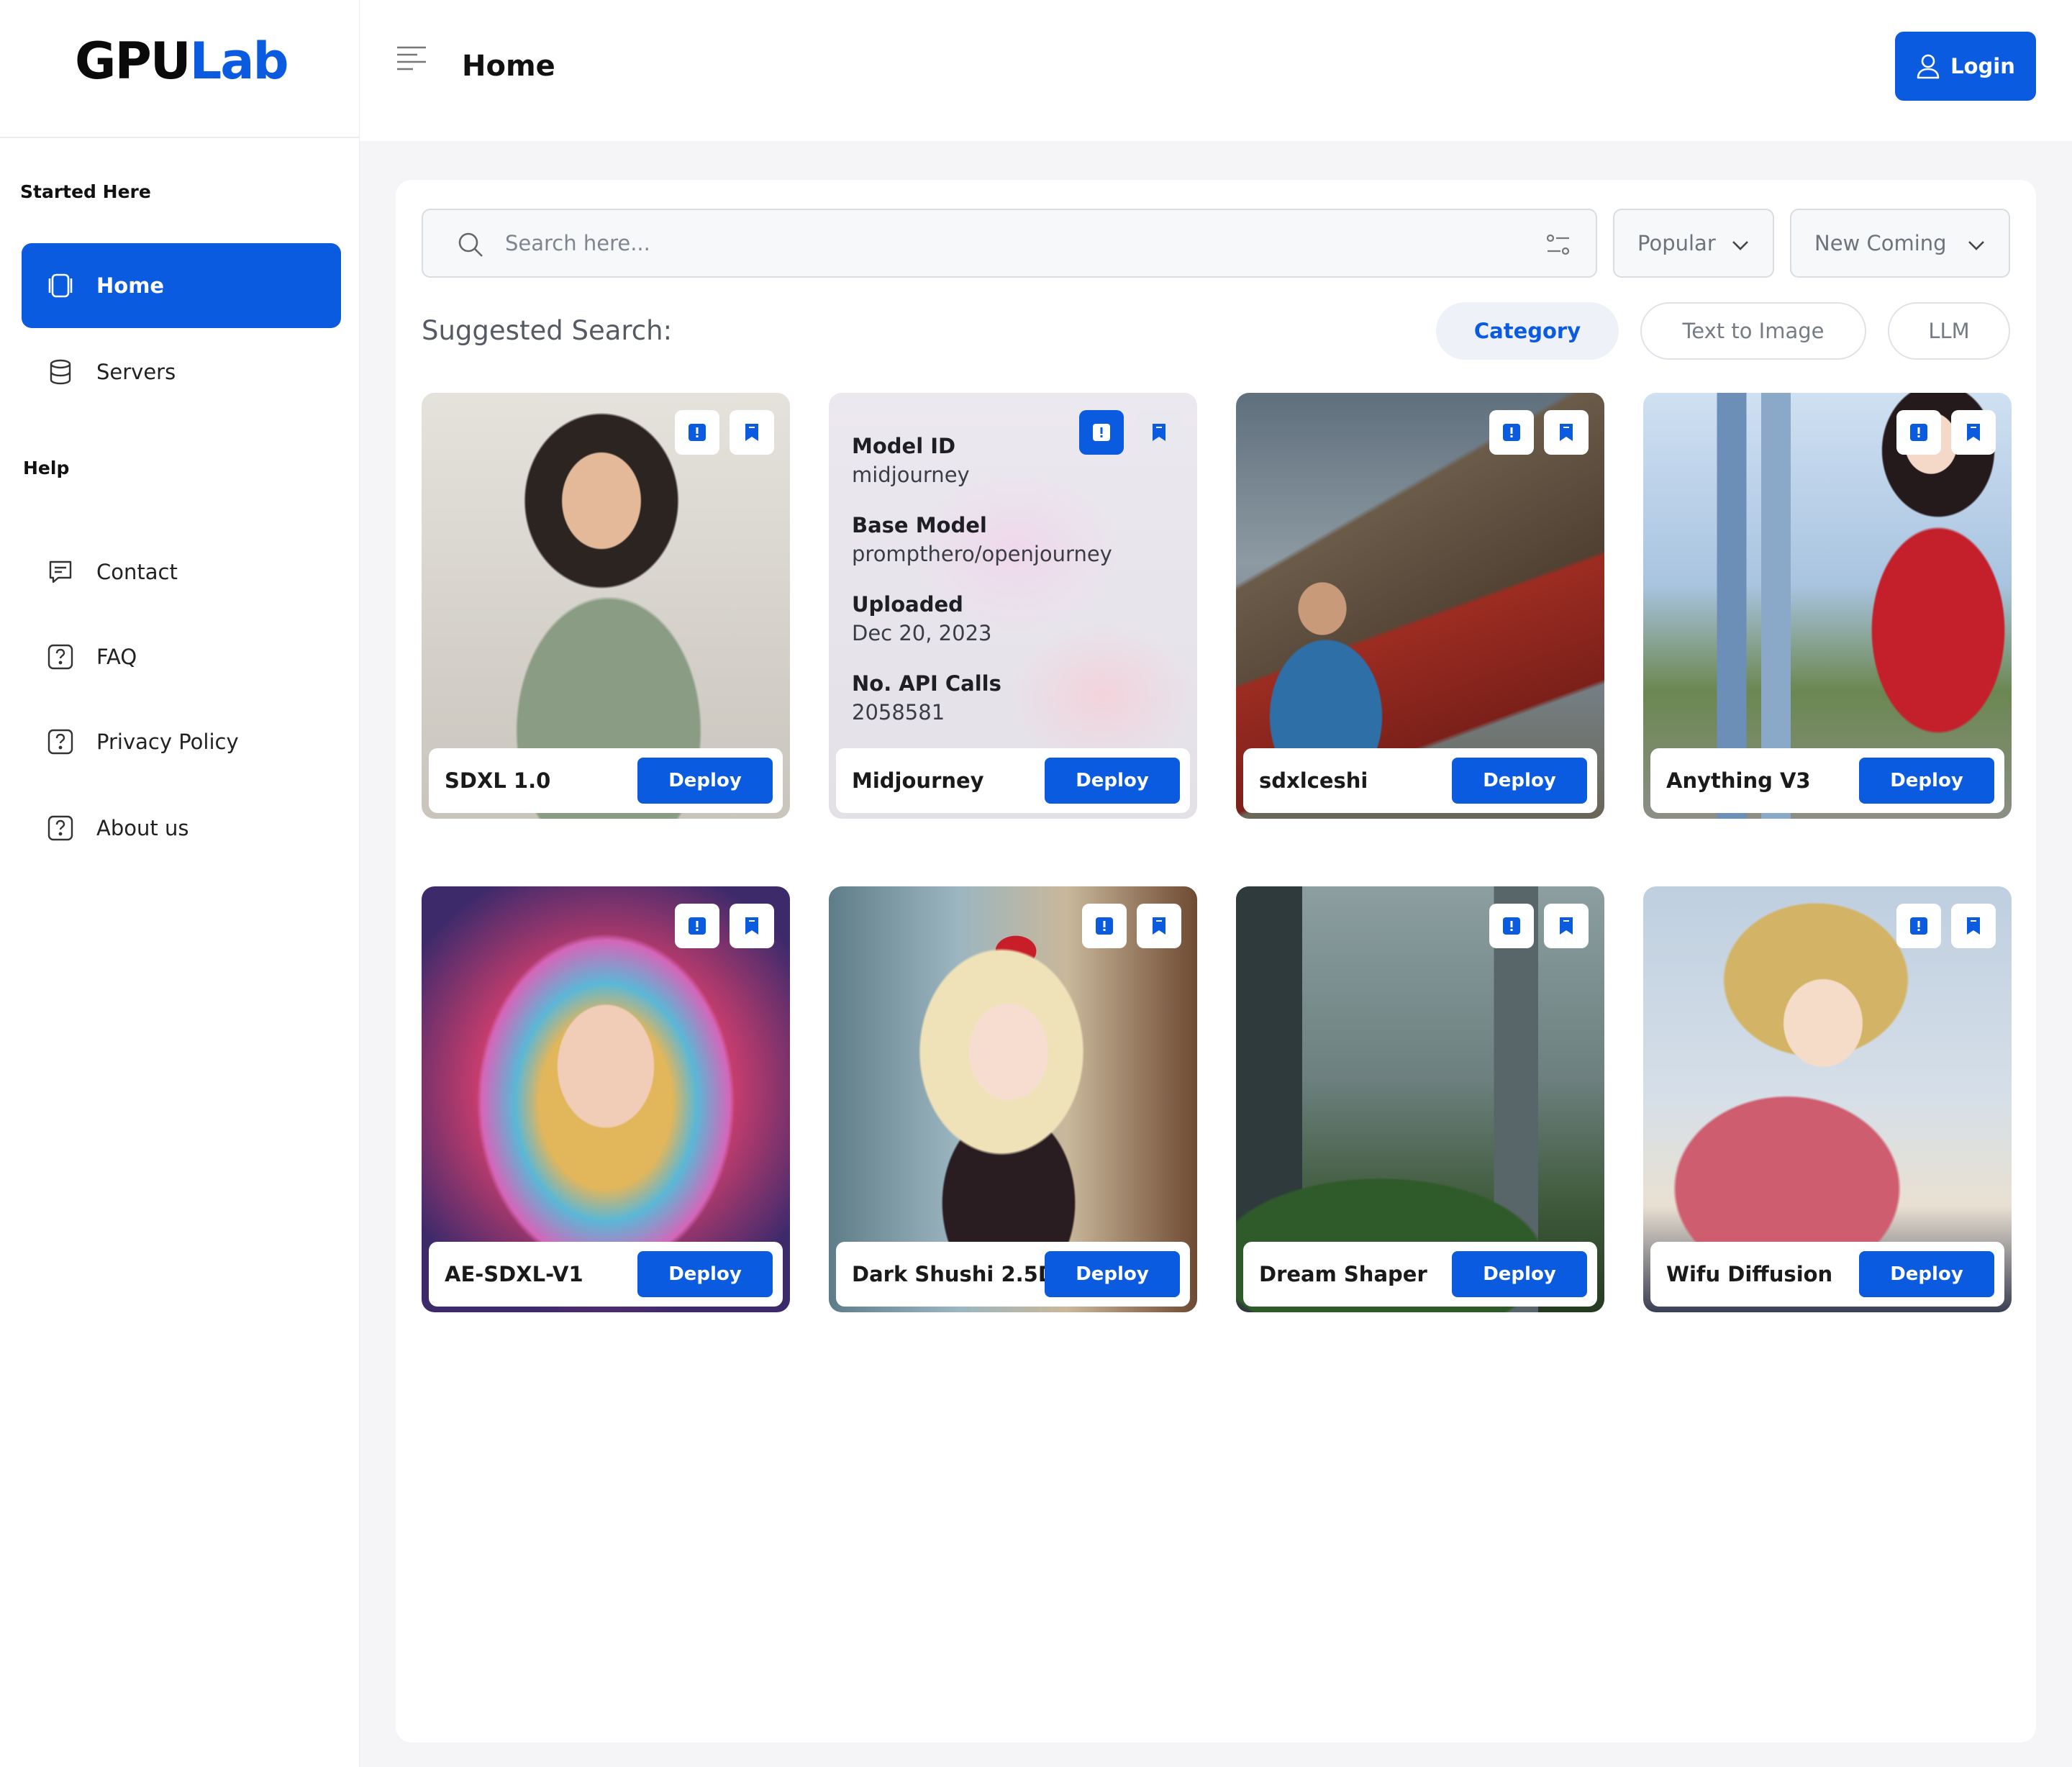  Describe the element at coordinates (470, 244) in the screenshot. I see `search-icon` at that location.